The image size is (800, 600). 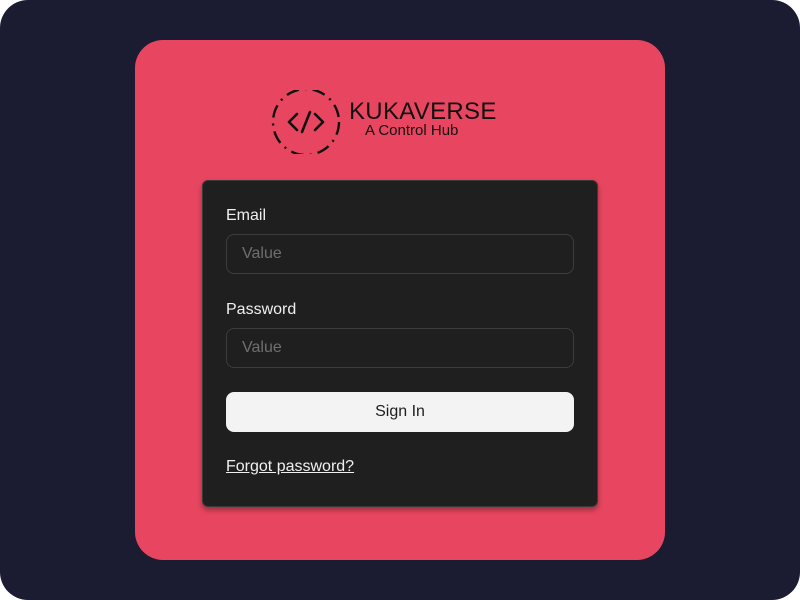 I want to click on email-label: Email, so click(x=246, y=215).